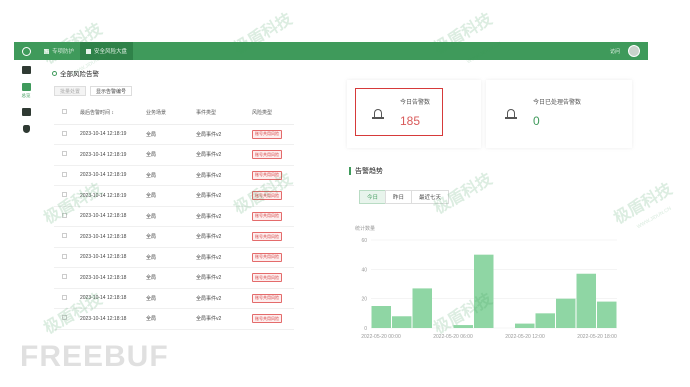 The height and width of the screenshot is (387, 690). I want to click on sidebar-item-label: 总览, so click(26, 95).